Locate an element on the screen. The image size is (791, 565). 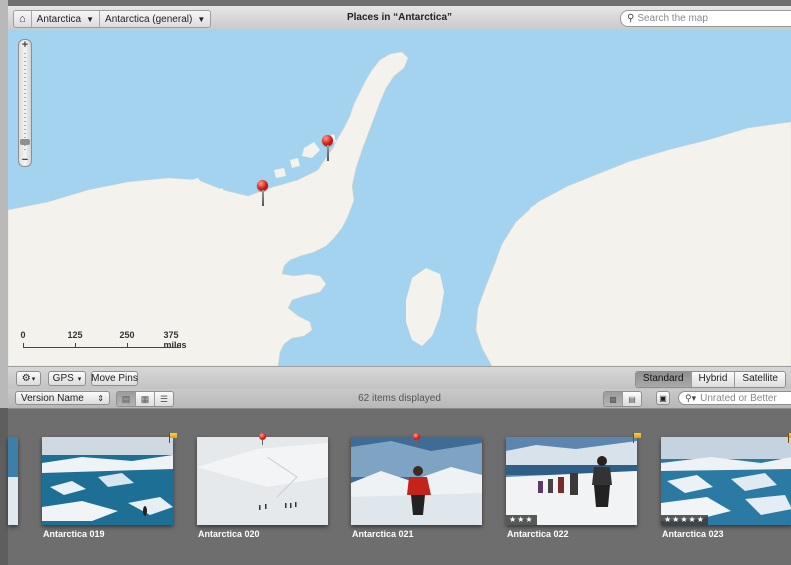
zoom-in-button: + is located at coordinates (25, 45).